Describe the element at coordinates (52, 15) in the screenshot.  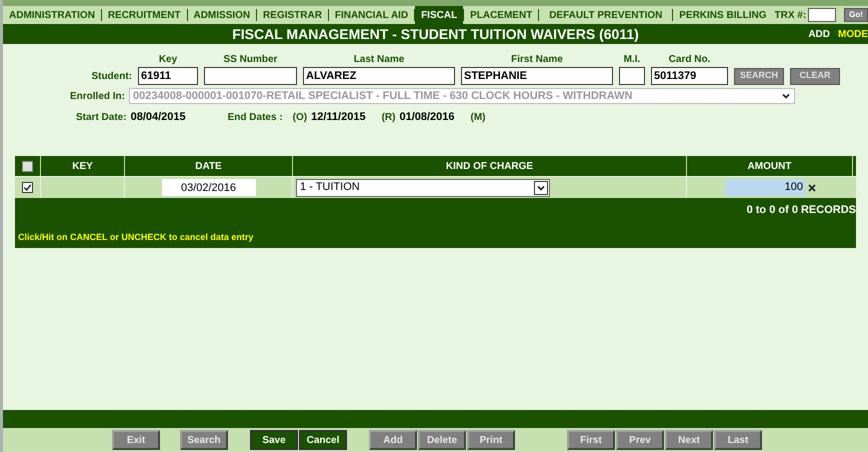
I see `nav-tab: ADMINISTRATION` at that location.